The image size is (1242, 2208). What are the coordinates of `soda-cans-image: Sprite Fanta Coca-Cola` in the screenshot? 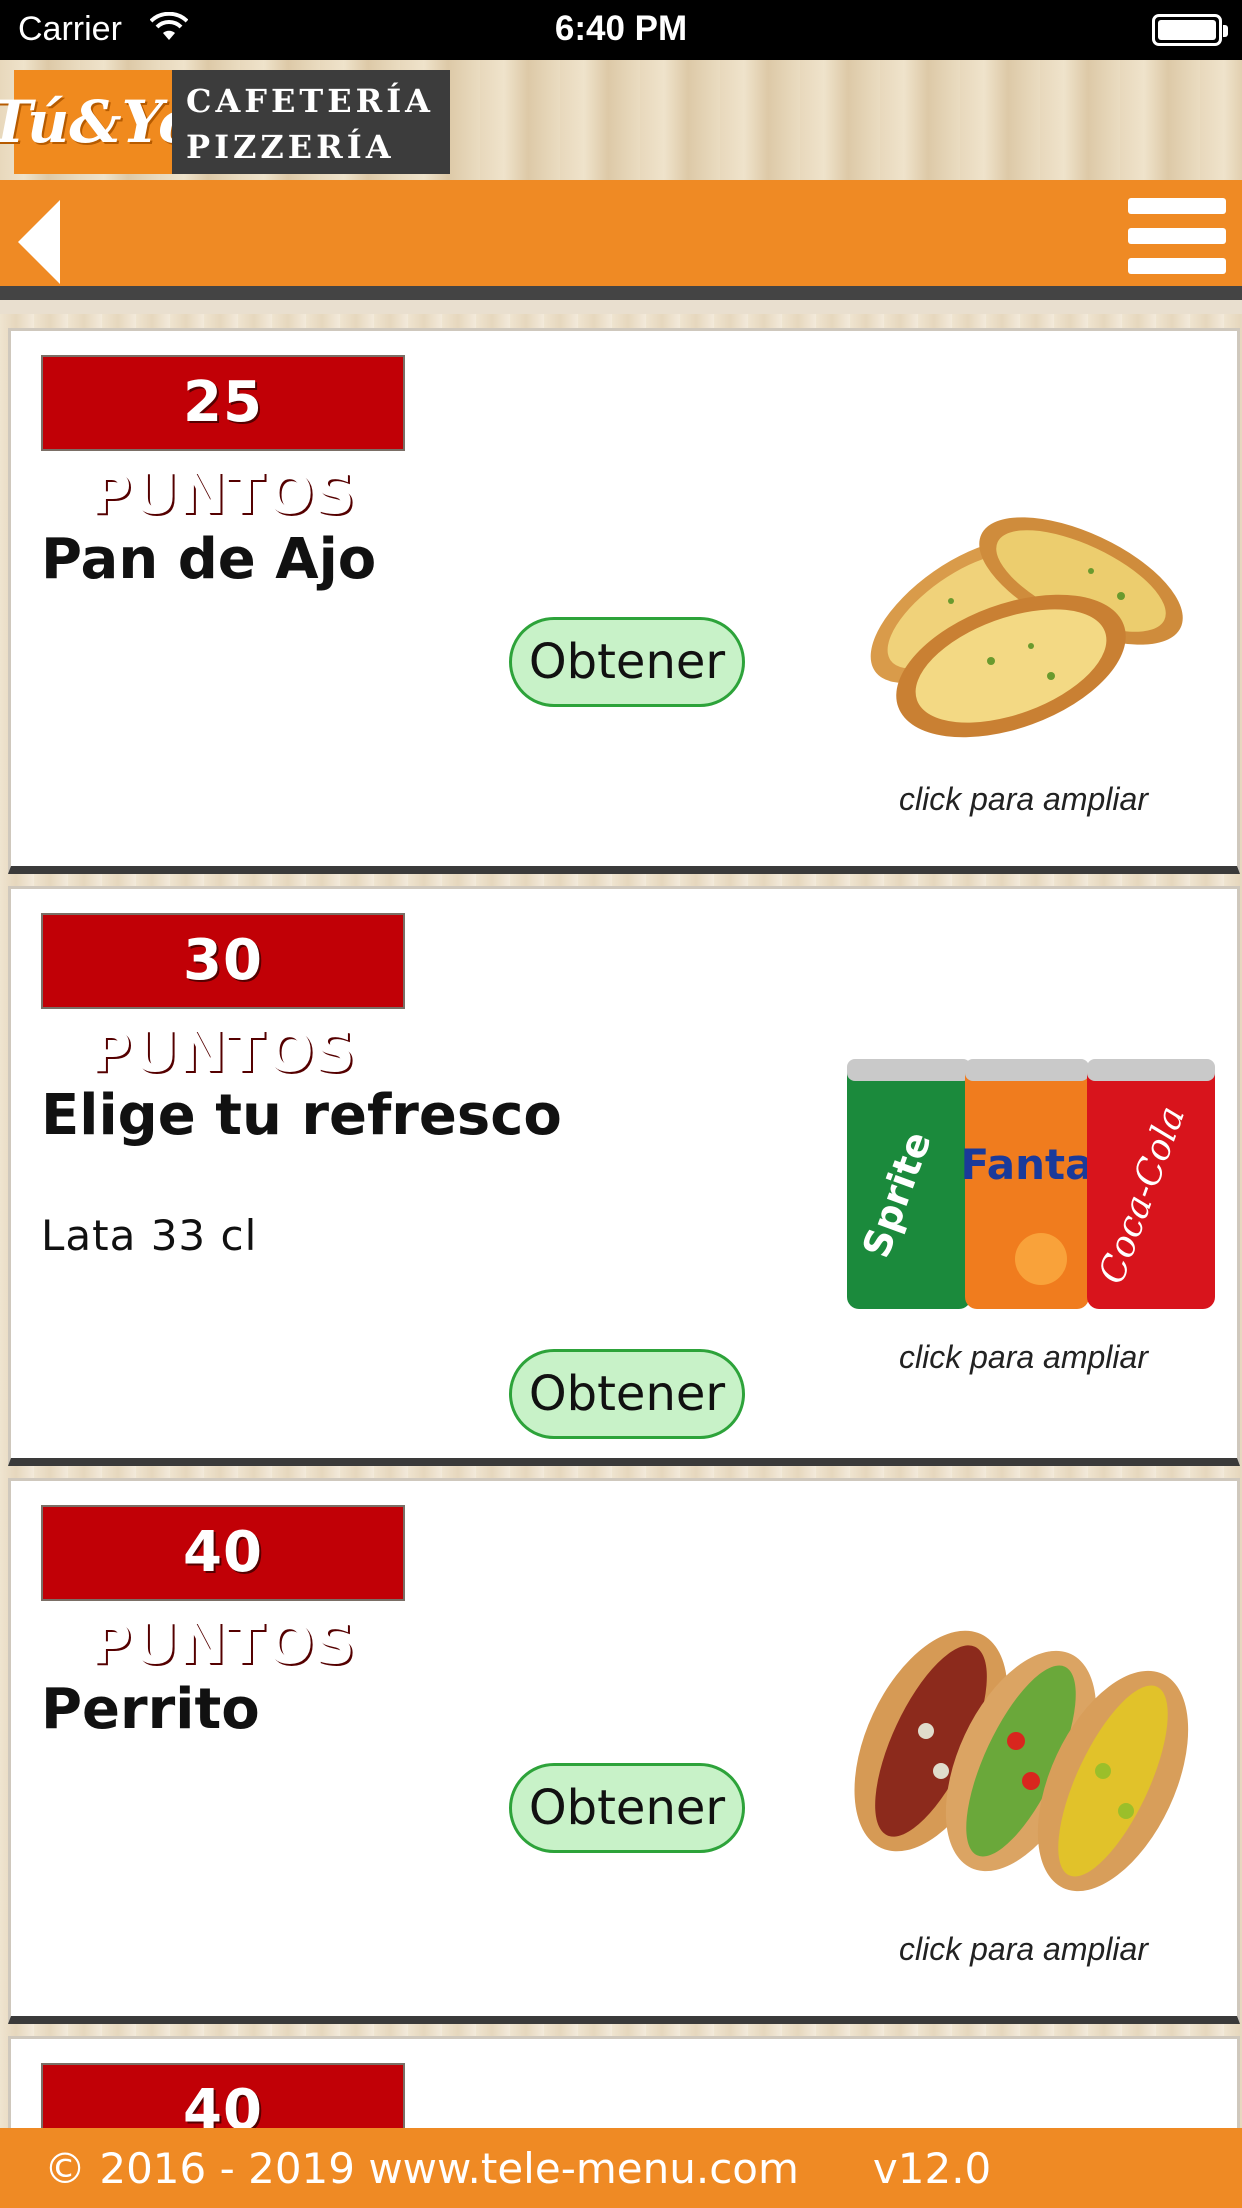 It's located at (1031, 1174).